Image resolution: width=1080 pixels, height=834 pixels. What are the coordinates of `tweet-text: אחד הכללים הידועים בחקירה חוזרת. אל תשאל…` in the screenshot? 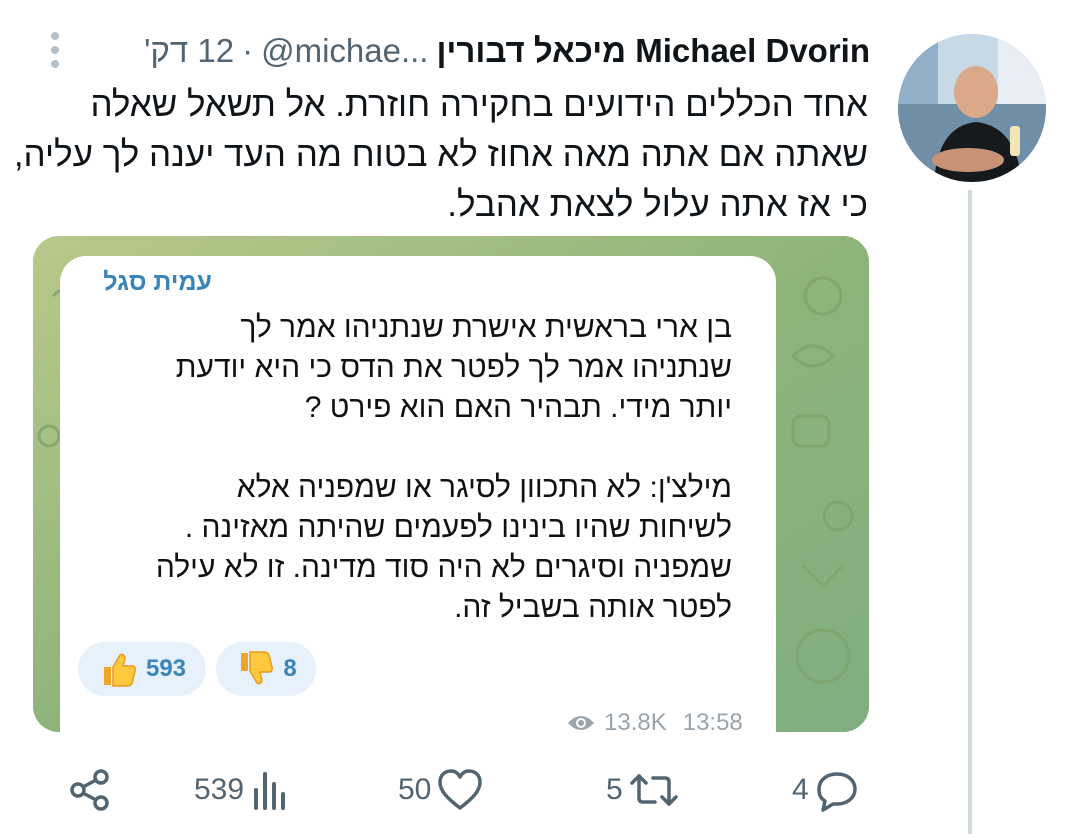 It's located at (440, 155).